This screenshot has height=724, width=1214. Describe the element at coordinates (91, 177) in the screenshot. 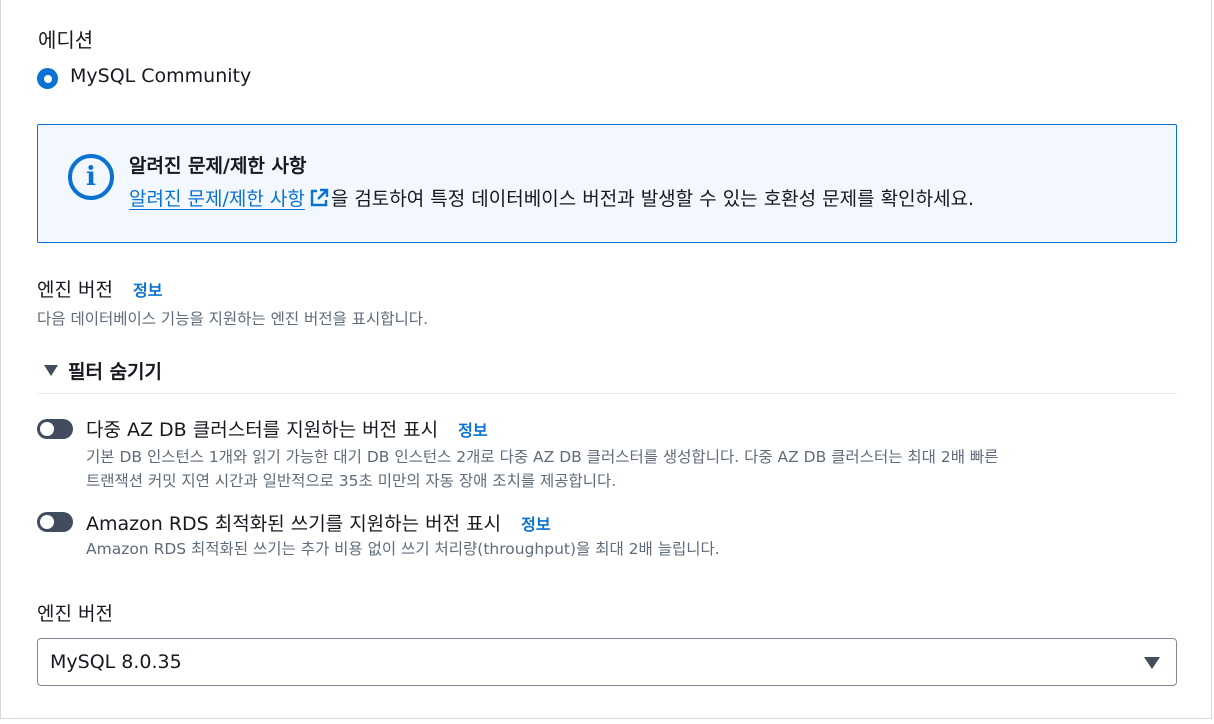

I see `info-circle-icon: i` at that location.